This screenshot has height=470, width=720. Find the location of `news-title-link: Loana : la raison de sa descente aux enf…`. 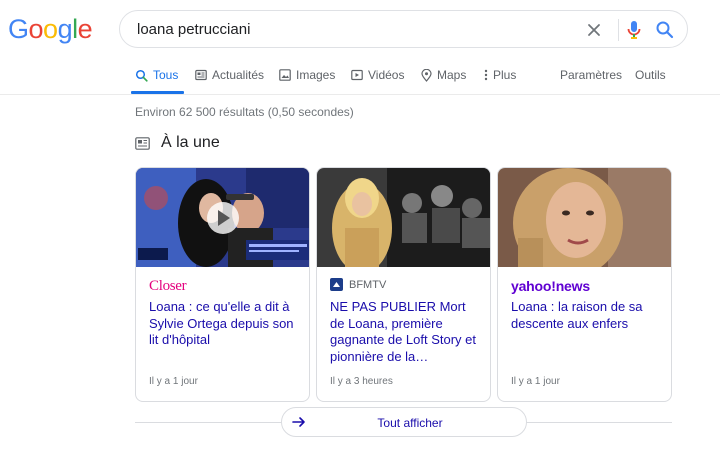

news-title-link: Loana : la raison de sa descente aux enf… is located at coordinates (586, 315).